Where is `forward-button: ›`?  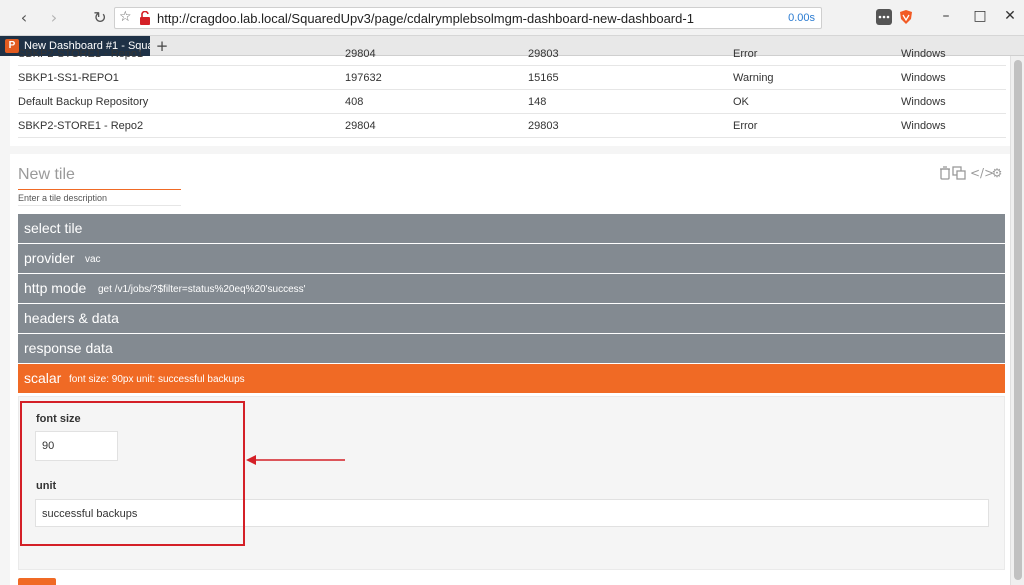
forward-button: › is located at coordinates (54, 18).